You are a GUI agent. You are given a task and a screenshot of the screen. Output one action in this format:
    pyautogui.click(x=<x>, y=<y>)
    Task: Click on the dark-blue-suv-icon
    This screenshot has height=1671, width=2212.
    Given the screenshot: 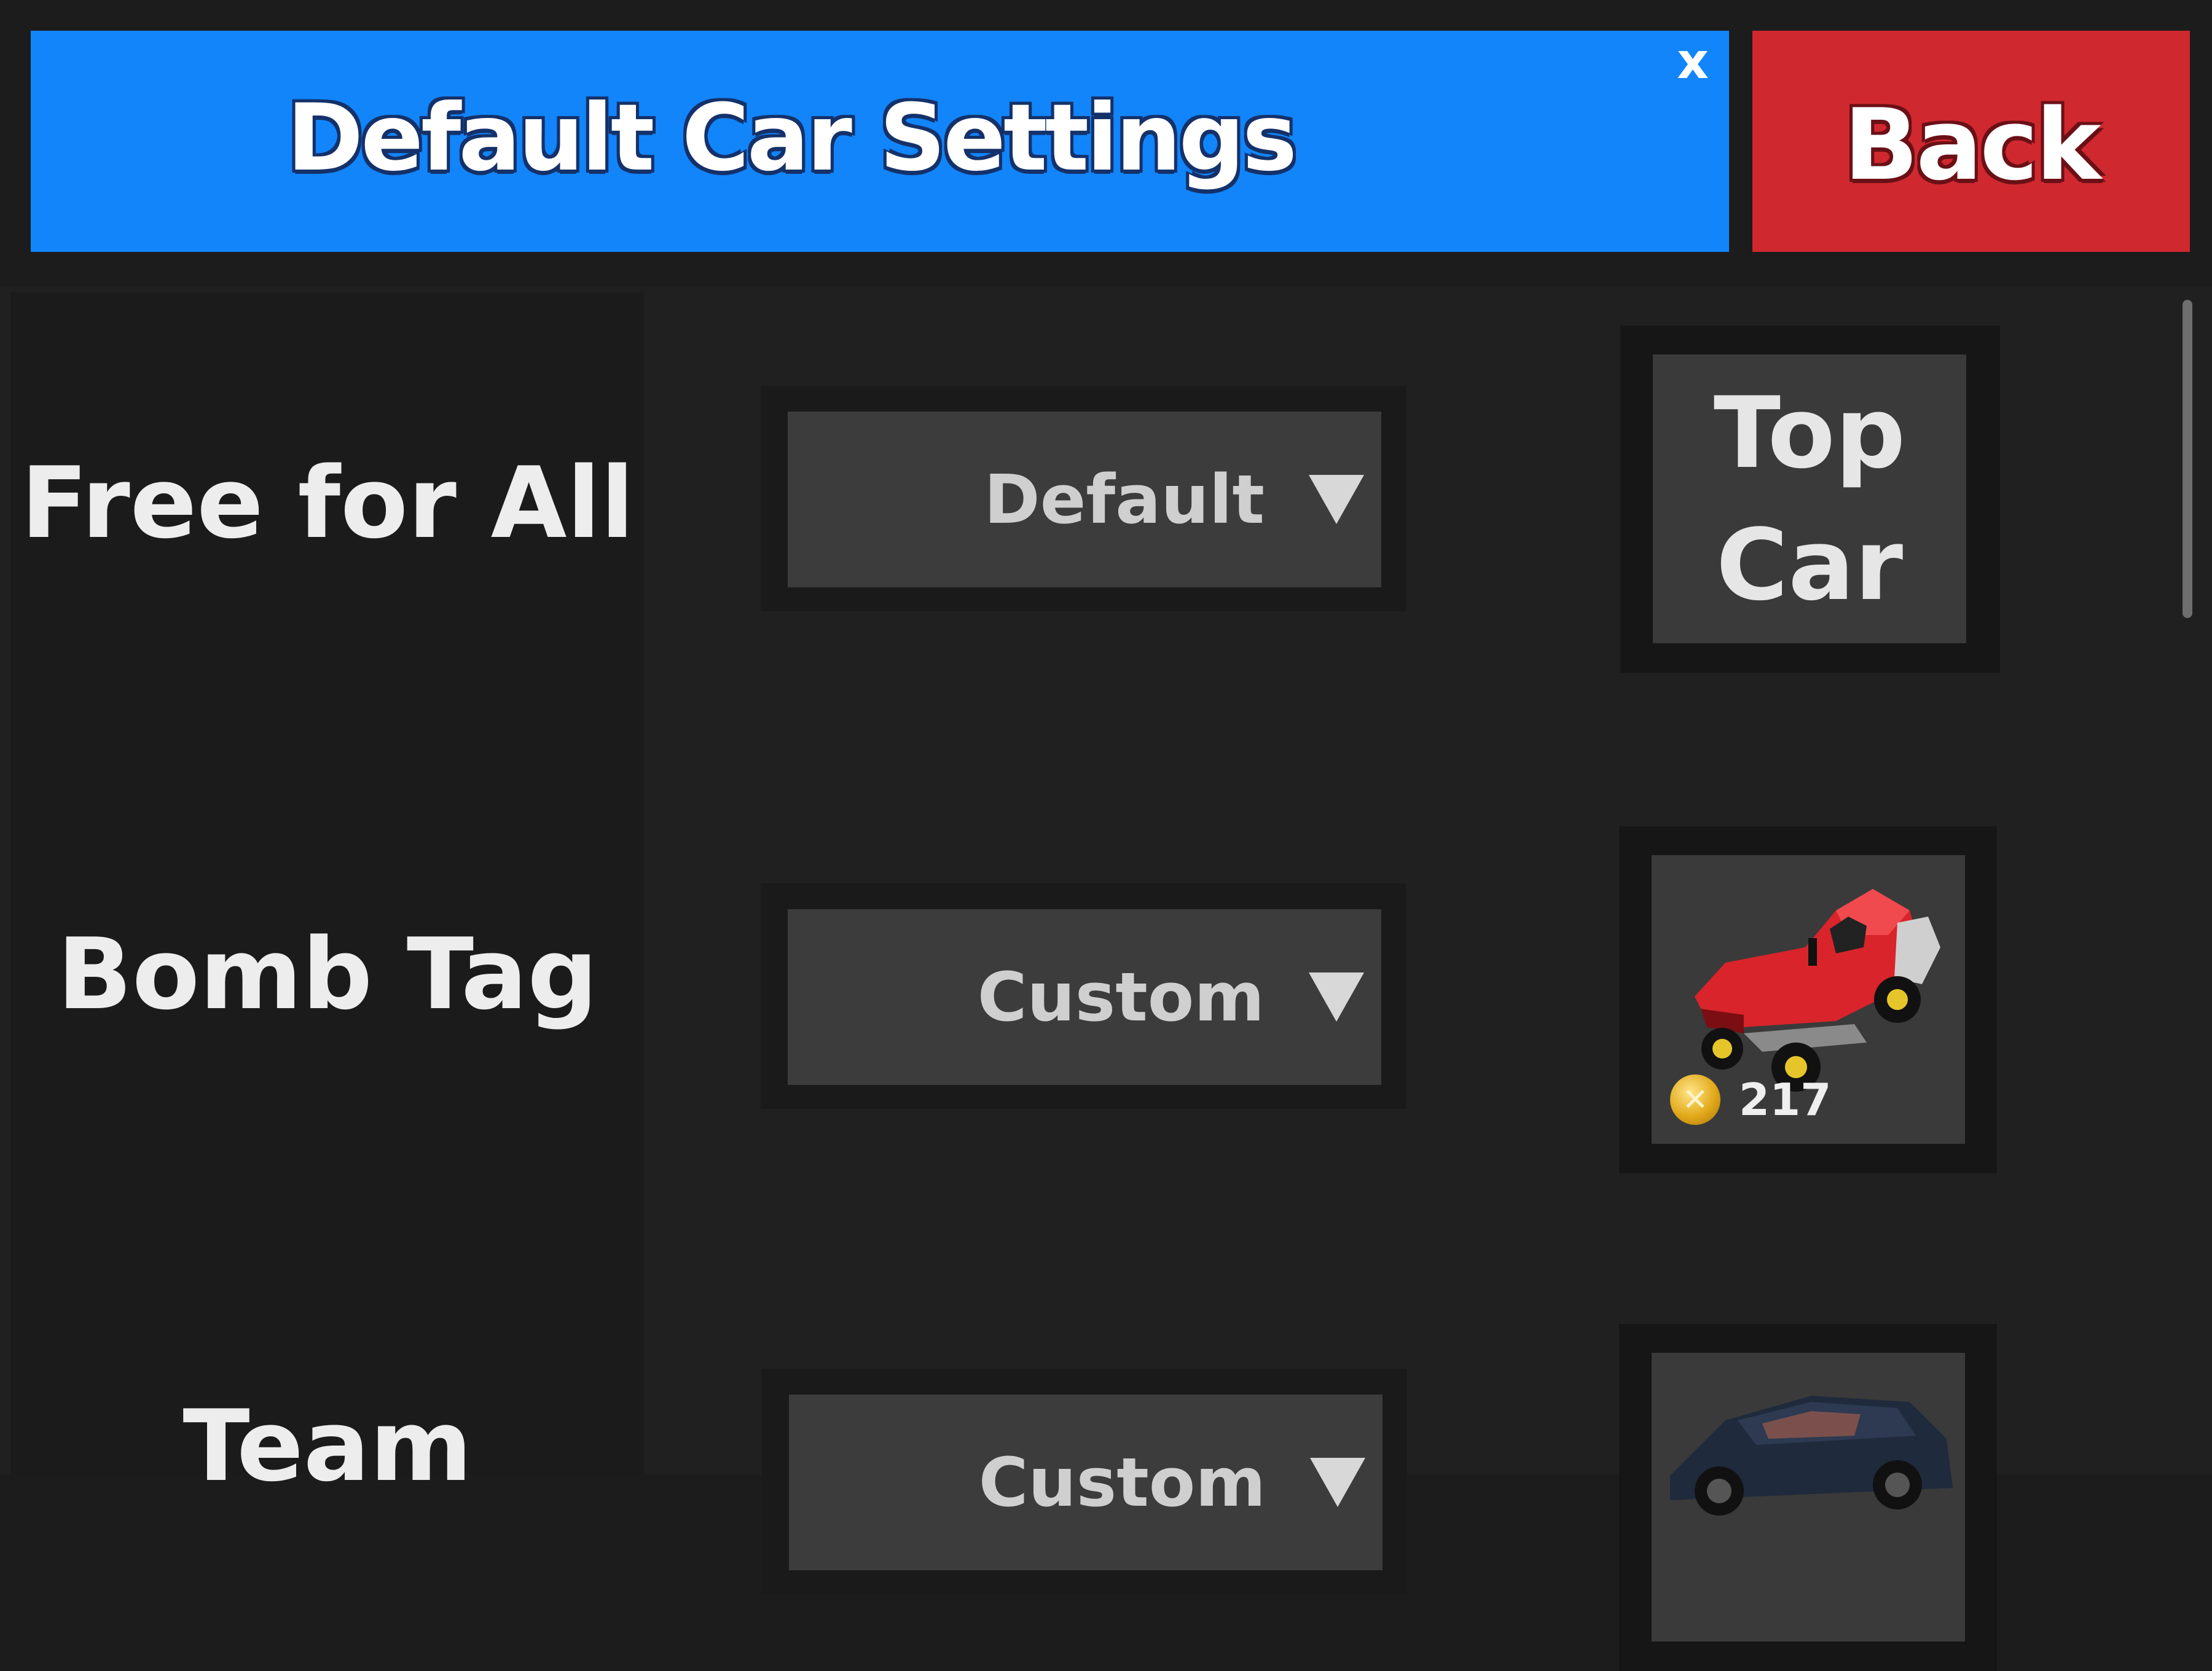 What is the action you would take?
    pyautogui.click(x=1811, y=1456)
    